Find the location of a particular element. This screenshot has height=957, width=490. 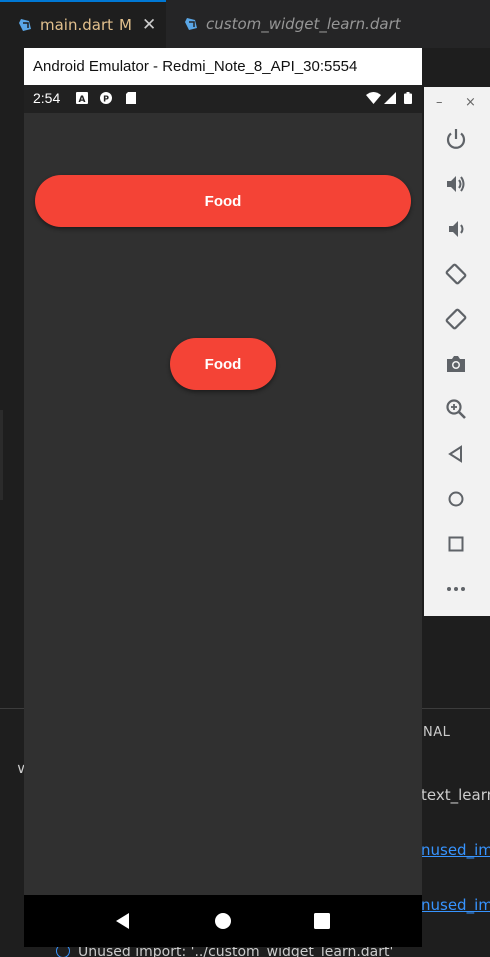

nav-home-icon is located at coordinates (223, 921).